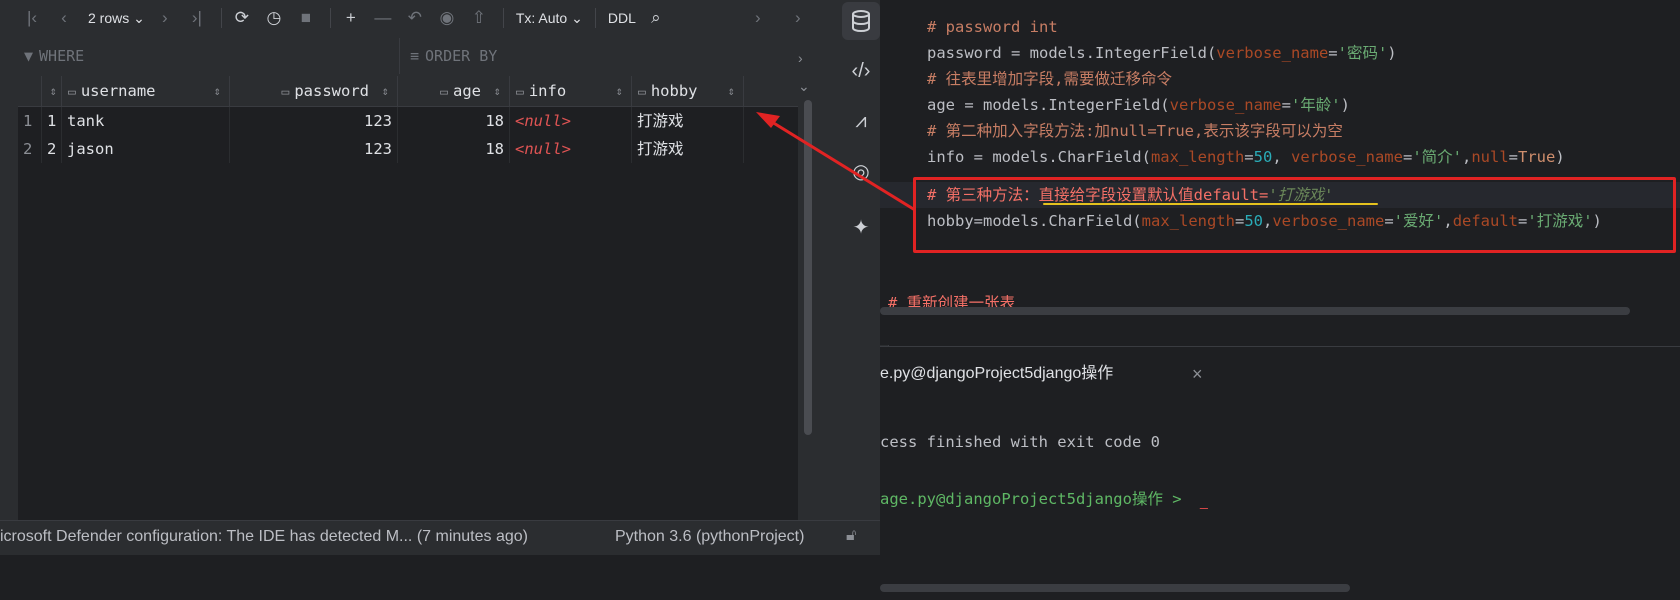 This screenshot has height=600, width=1680. What do you see at coordinates (146, 91) in the screenshot?
I see `column-header-username: ▭ username ⇕` at bounding box center [146, 91].